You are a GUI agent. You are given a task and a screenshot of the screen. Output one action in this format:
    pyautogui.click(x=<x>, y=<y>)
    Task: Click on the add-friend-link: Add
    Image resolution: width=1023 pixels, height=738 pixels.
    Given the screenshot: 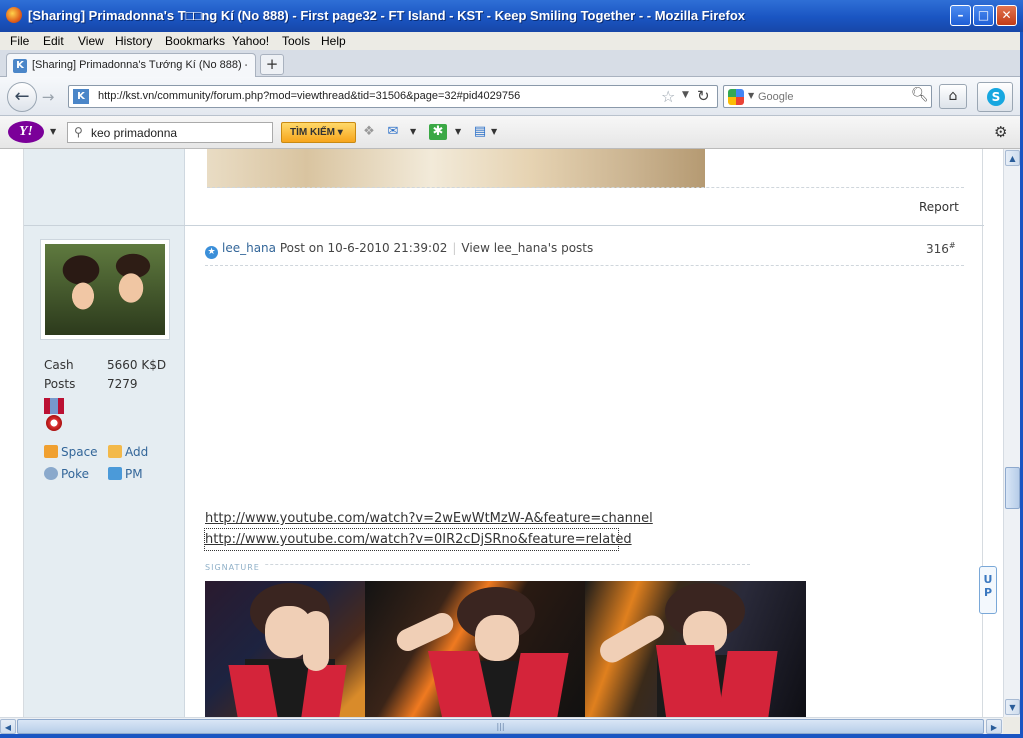 What is the action you would take?
    pyautogui.click(x=128, y=452)
    